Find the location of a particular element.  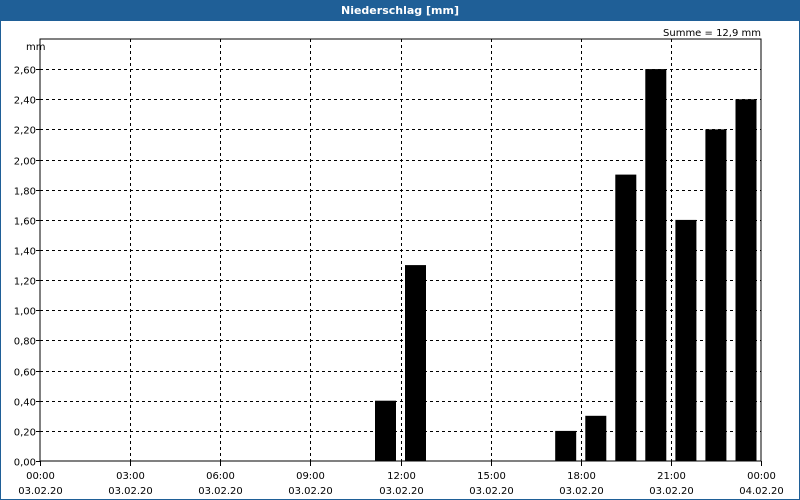

x-tick-time-label: 18:00 is located at coordinates (581, 476).